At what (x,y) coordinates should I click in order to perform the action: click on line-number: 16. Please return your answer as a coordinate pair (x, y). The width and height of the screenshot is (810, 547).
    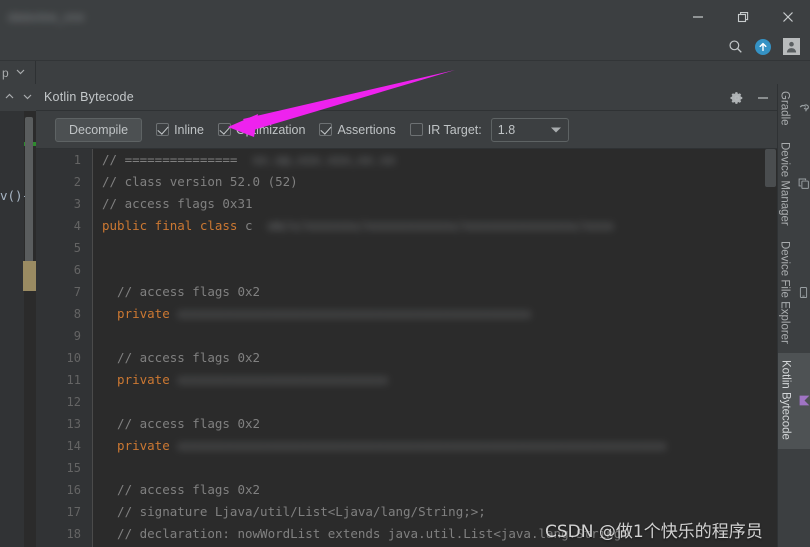
    Looking at the image, I should click on (73, 490).